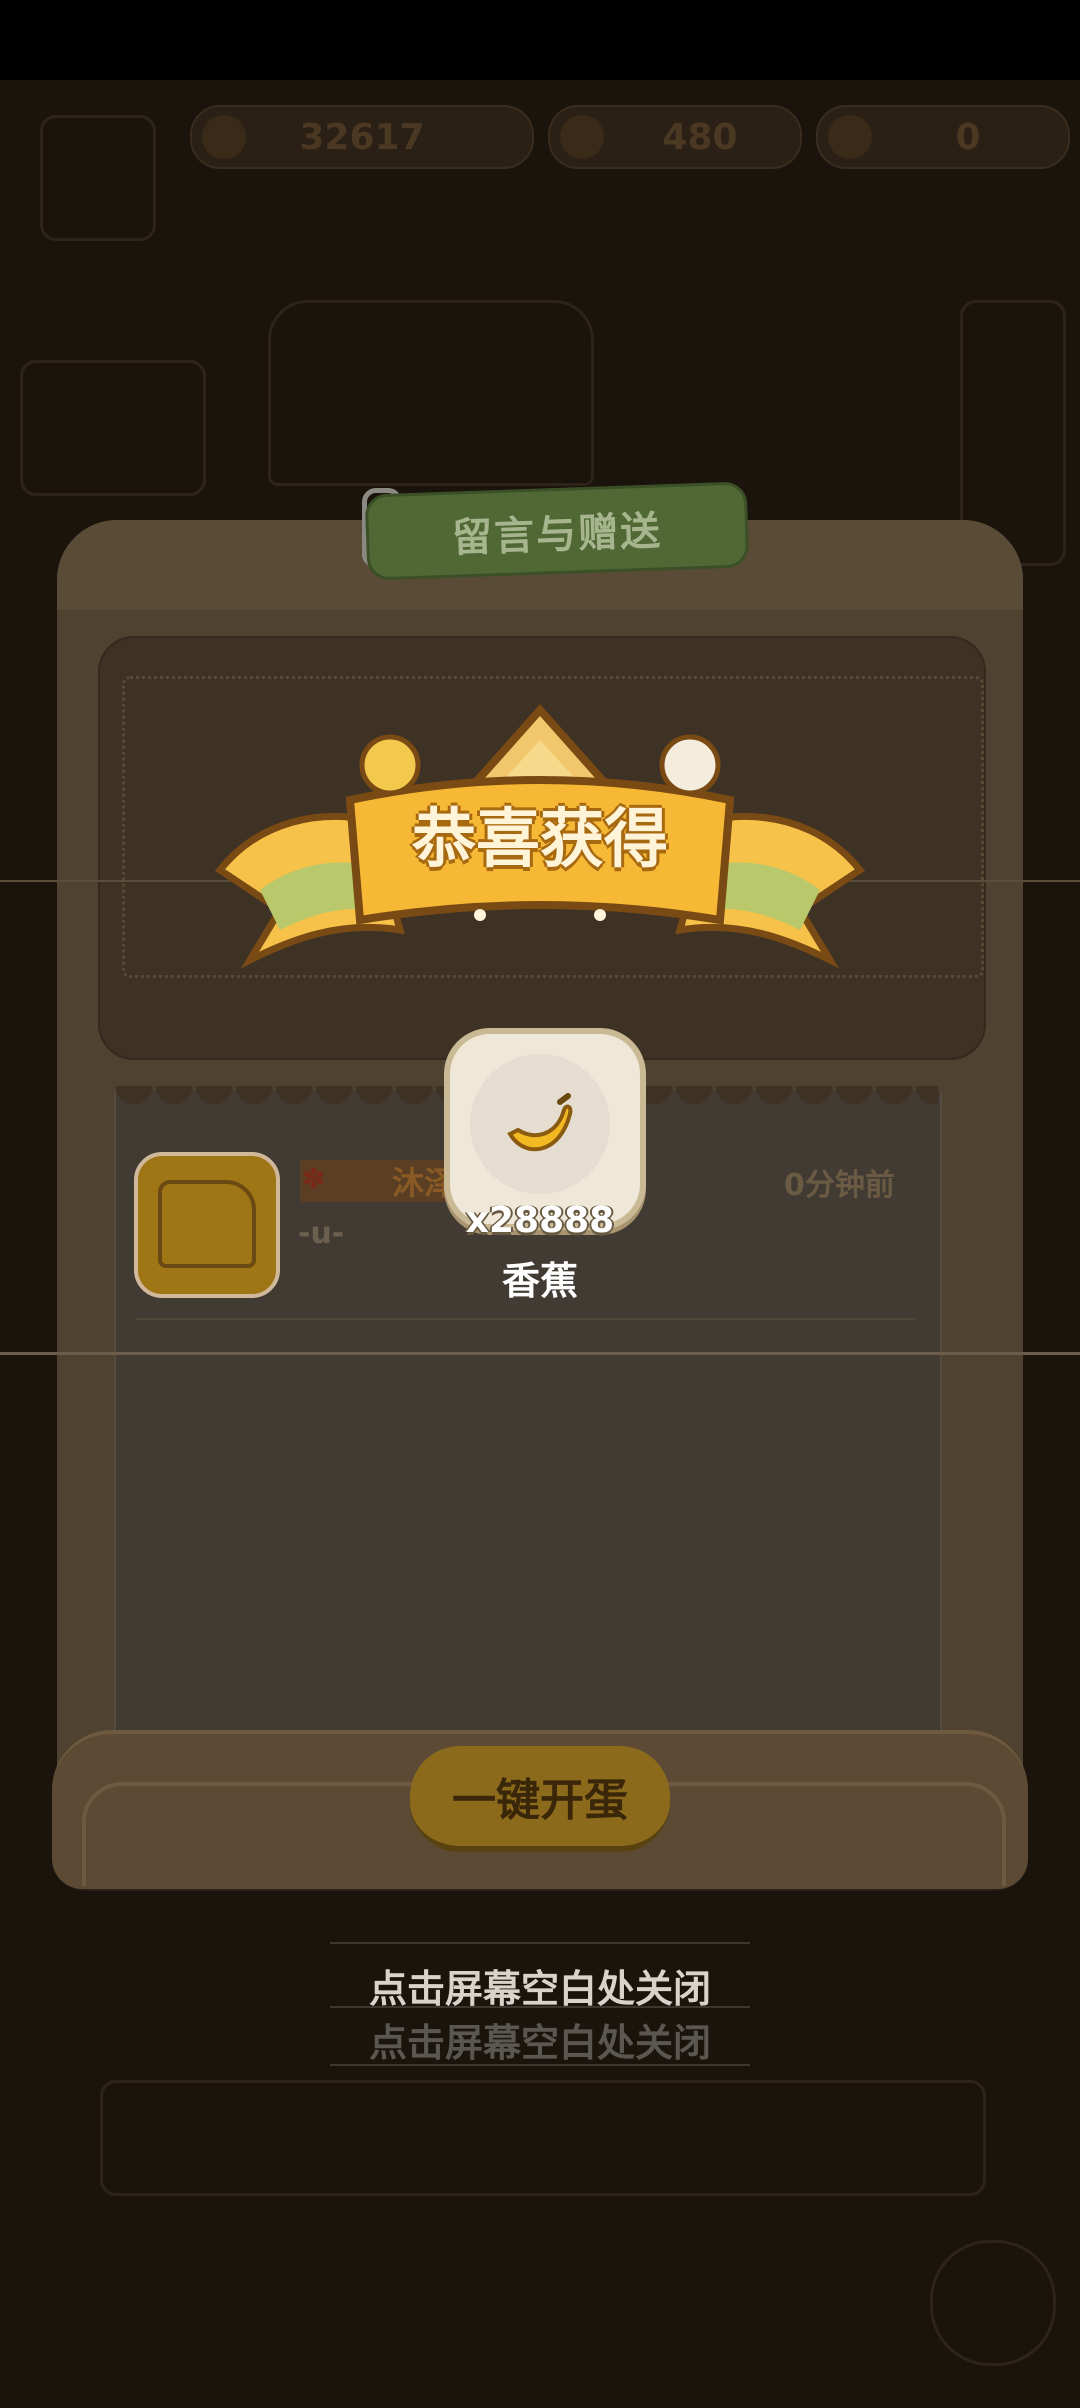  What do you see at coordinates (540, 1799) in the screenshot?
I see `open-all-eggs-button: 一键开蛋` at bounding box center [540, 1799].